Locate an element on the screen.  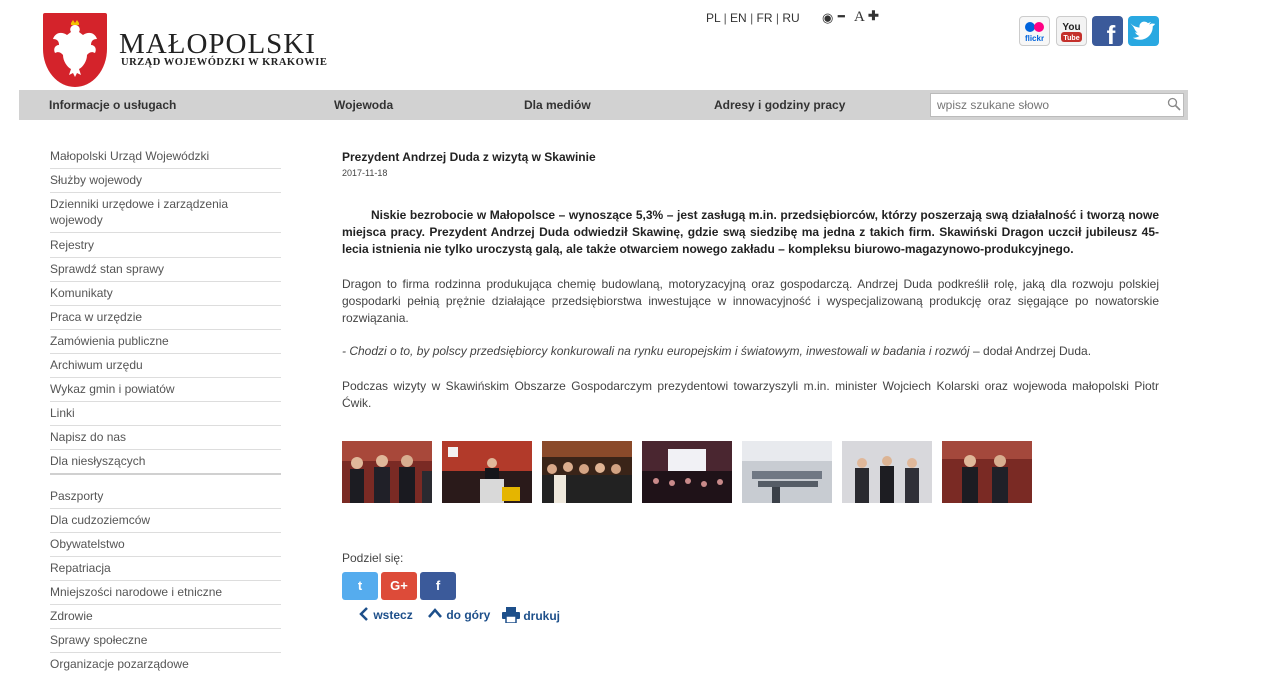
facebook-share-icon: f is located at coordinates (438, 585).